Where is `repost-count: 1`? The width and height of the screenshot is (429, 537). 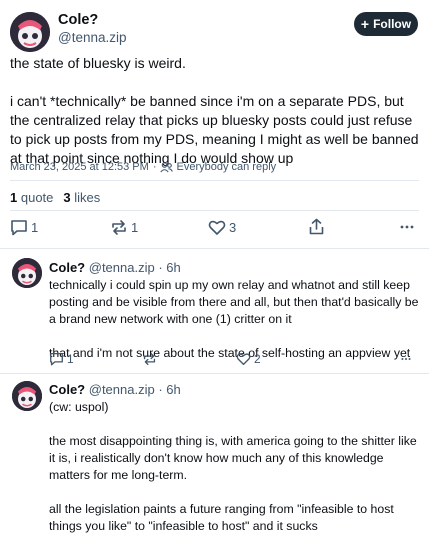
repost-count: 1 is located at coordinates (135, 227).